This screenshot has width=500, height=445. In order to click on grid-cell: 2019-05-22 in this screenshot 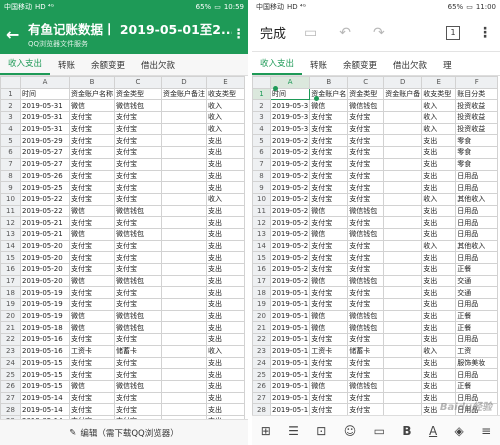, I will do `click(45, 211)`.